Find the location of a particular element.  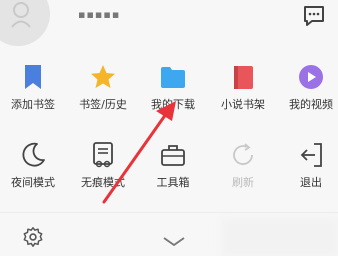

add-bookmark-button: 添加书签 is located at coordinates (33, 89).